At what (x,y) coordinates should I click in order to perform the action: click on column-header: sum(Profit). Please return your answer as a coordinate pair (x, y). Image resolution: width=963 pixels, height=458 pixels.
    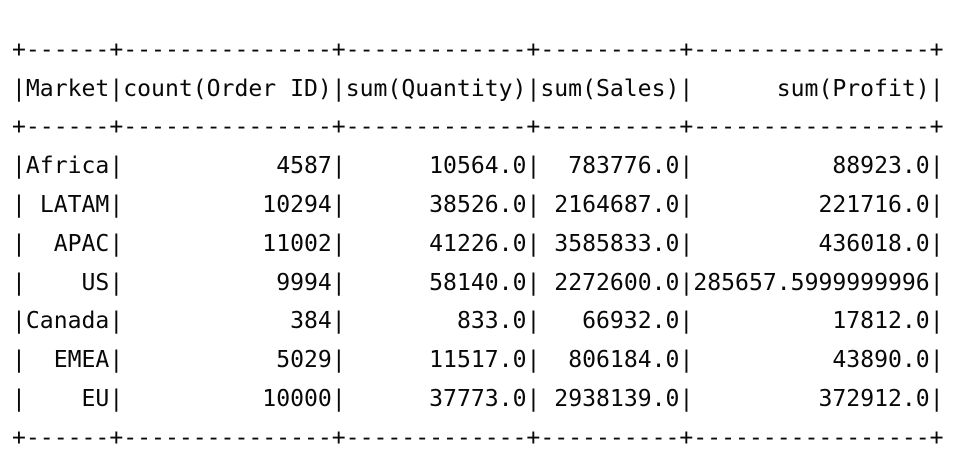
    Looking at the image, I should click on (853, 88).